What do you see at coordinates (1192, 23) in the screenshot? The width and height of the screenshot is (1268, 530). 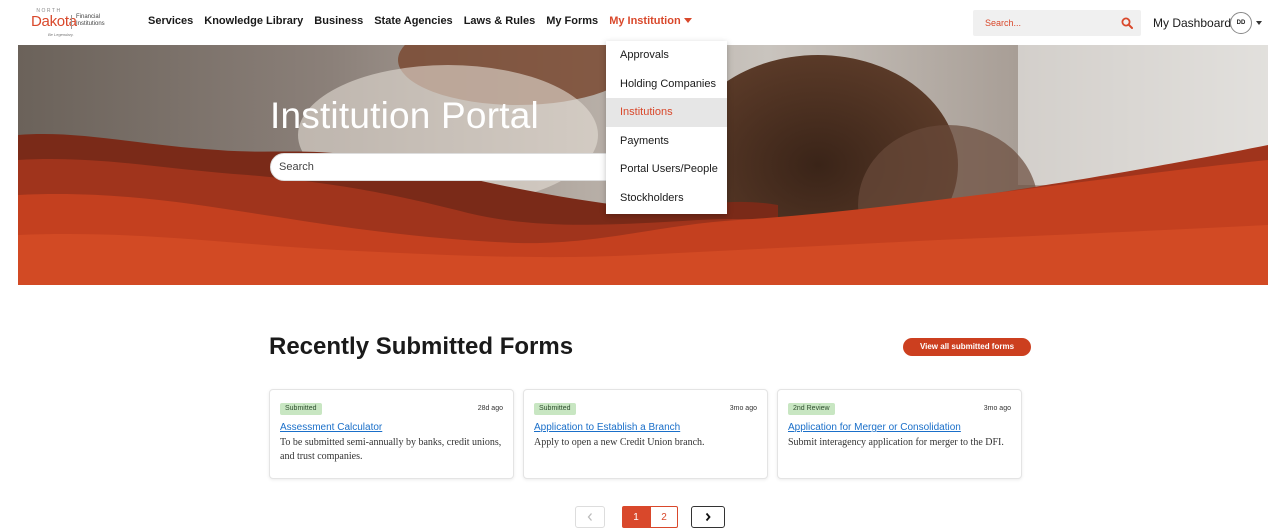 I see `my-dashboard-link: My Dashboard` at bounding box center [1192, 23].